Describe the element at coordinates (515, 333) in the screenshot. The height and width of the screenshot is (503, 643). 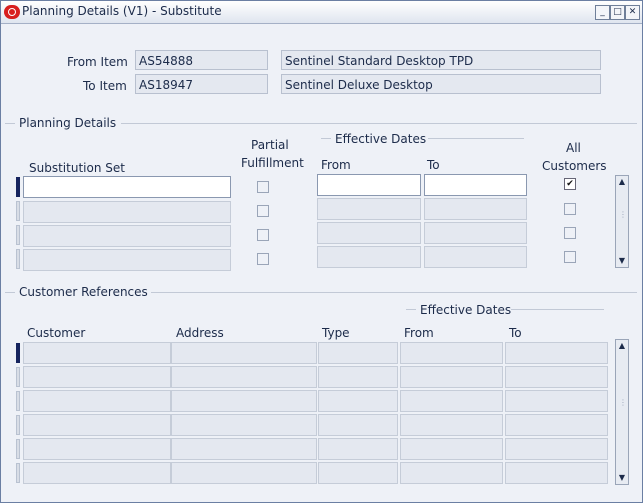
I see `customer-to-header: To` at that location.